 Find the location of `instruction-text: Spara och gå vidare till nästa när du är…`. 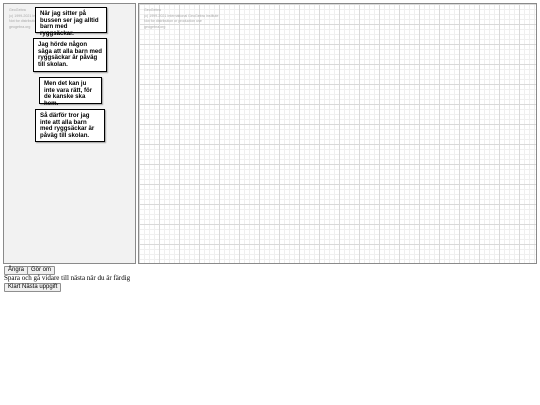

instruction-text: Spara och gå vidare till nästa när du är… is located at coordinates (67, 278).